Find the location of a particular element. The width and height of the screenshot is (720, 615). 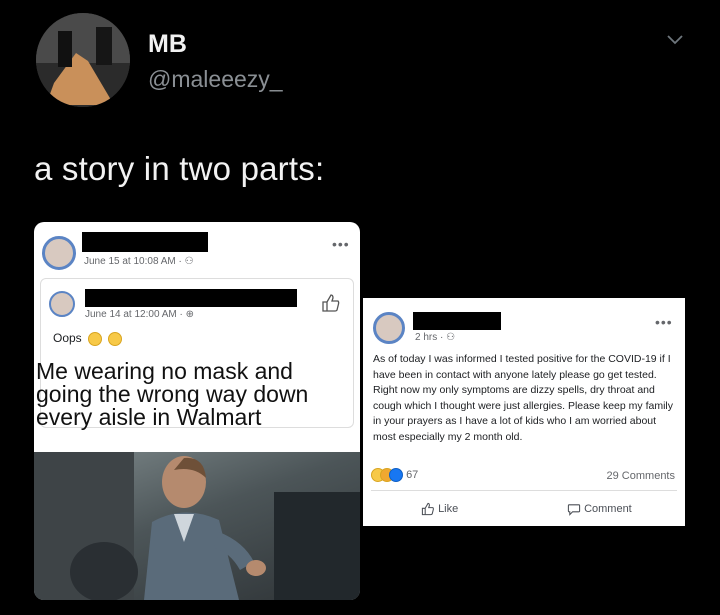

shared-poster-avatar is located at coordinates (62, 304).